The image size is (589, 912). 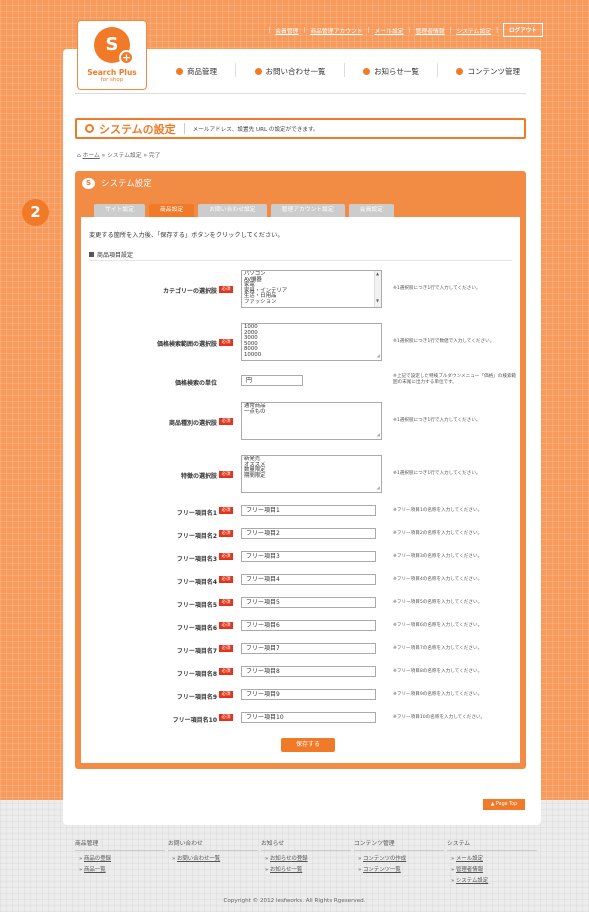 What do you see at coordinates (439, 717) in the screenshot?
I see `free-item-note: ※フリー項目10の名称を入力してください。` at bounding box center [439, 717].